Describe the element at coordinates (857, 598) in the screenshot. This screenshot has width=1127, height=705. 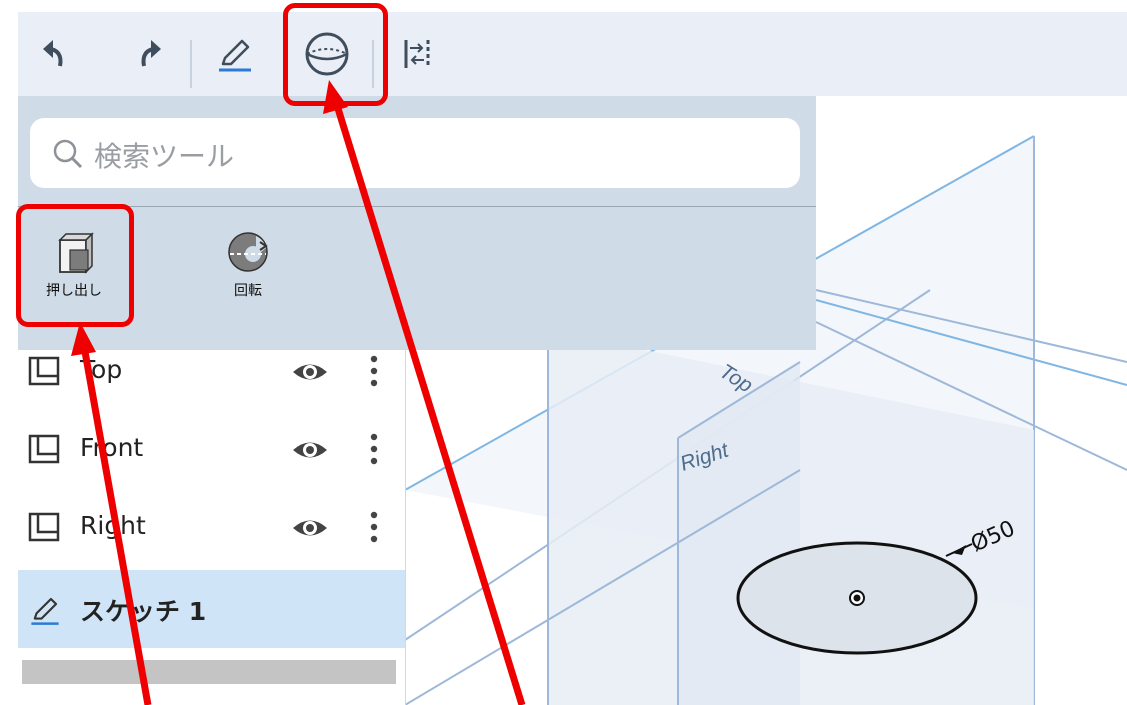
I see `sketch-circle` at that location.